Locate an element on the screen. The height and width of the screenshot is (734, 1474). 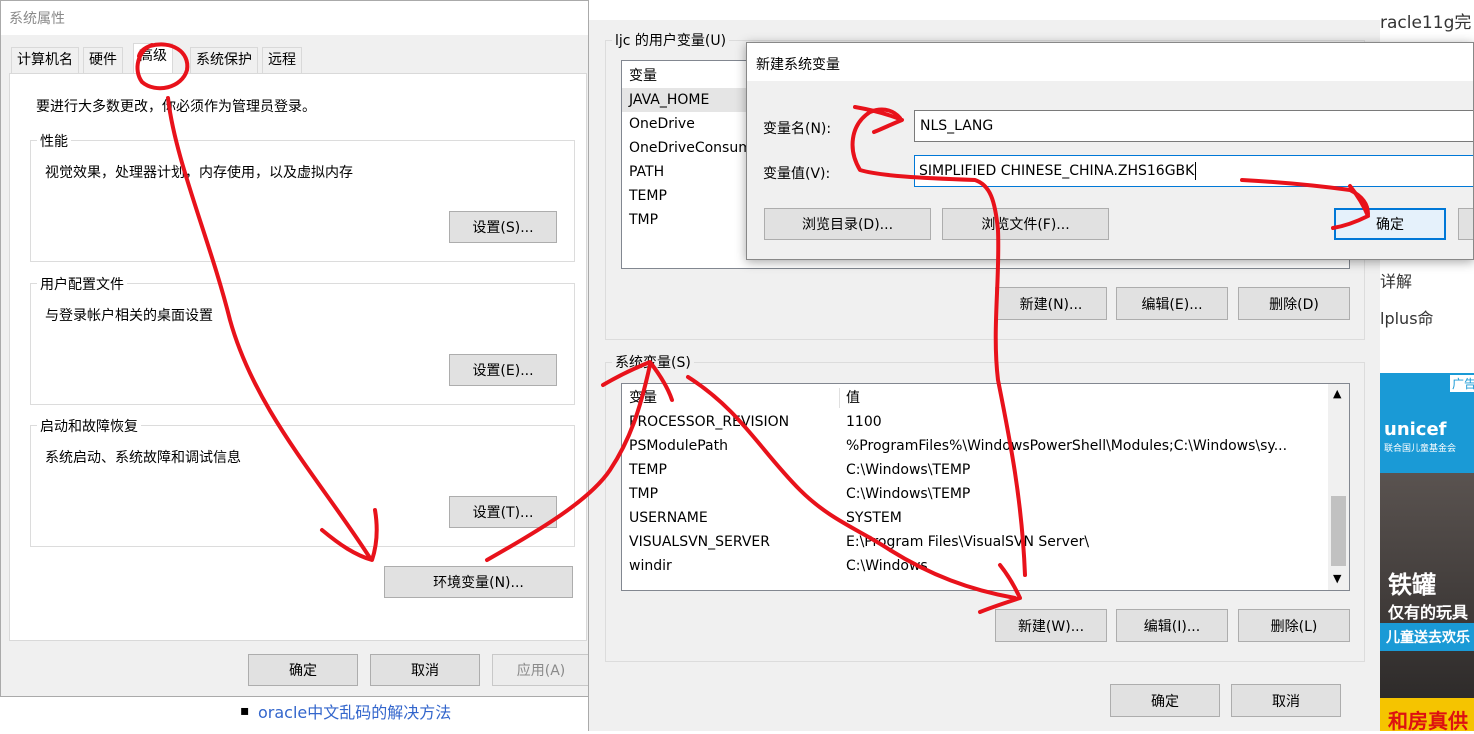
list-header: 变量 is located at coordinates (643, 76).